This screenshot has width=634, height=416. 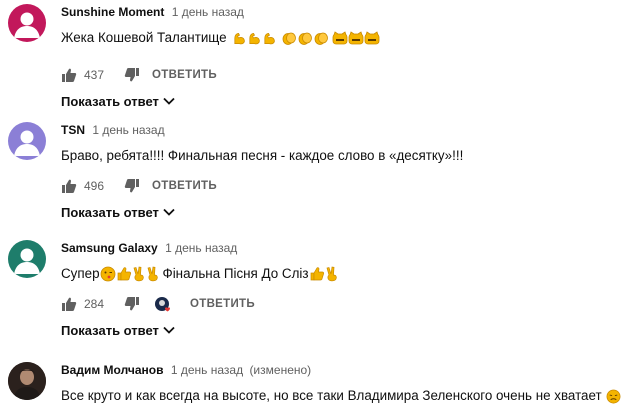 I want to click on comment-header: Вадим Молчанов 1 день назад (изменено), so click(x=347, y=370).